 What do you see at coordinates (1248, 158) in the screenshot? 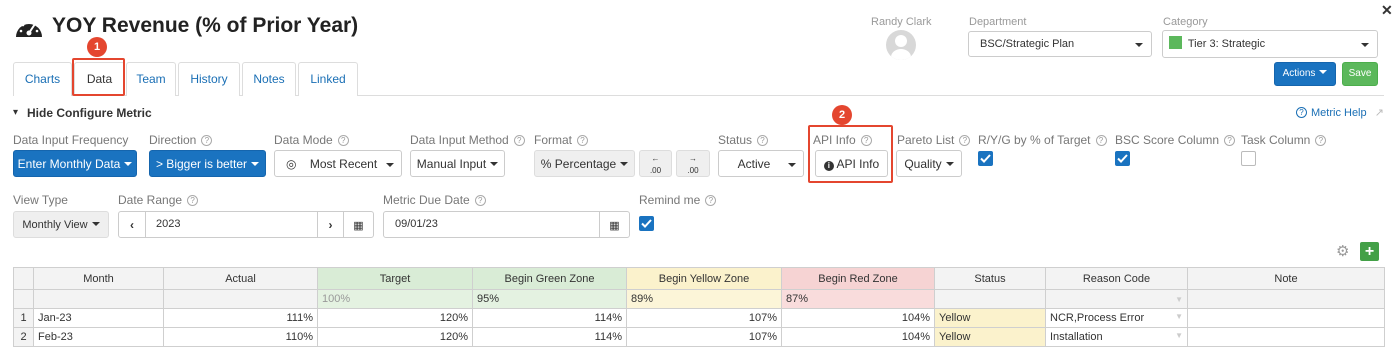
I see `task-checkbox` at bounding box center [1248, 158].